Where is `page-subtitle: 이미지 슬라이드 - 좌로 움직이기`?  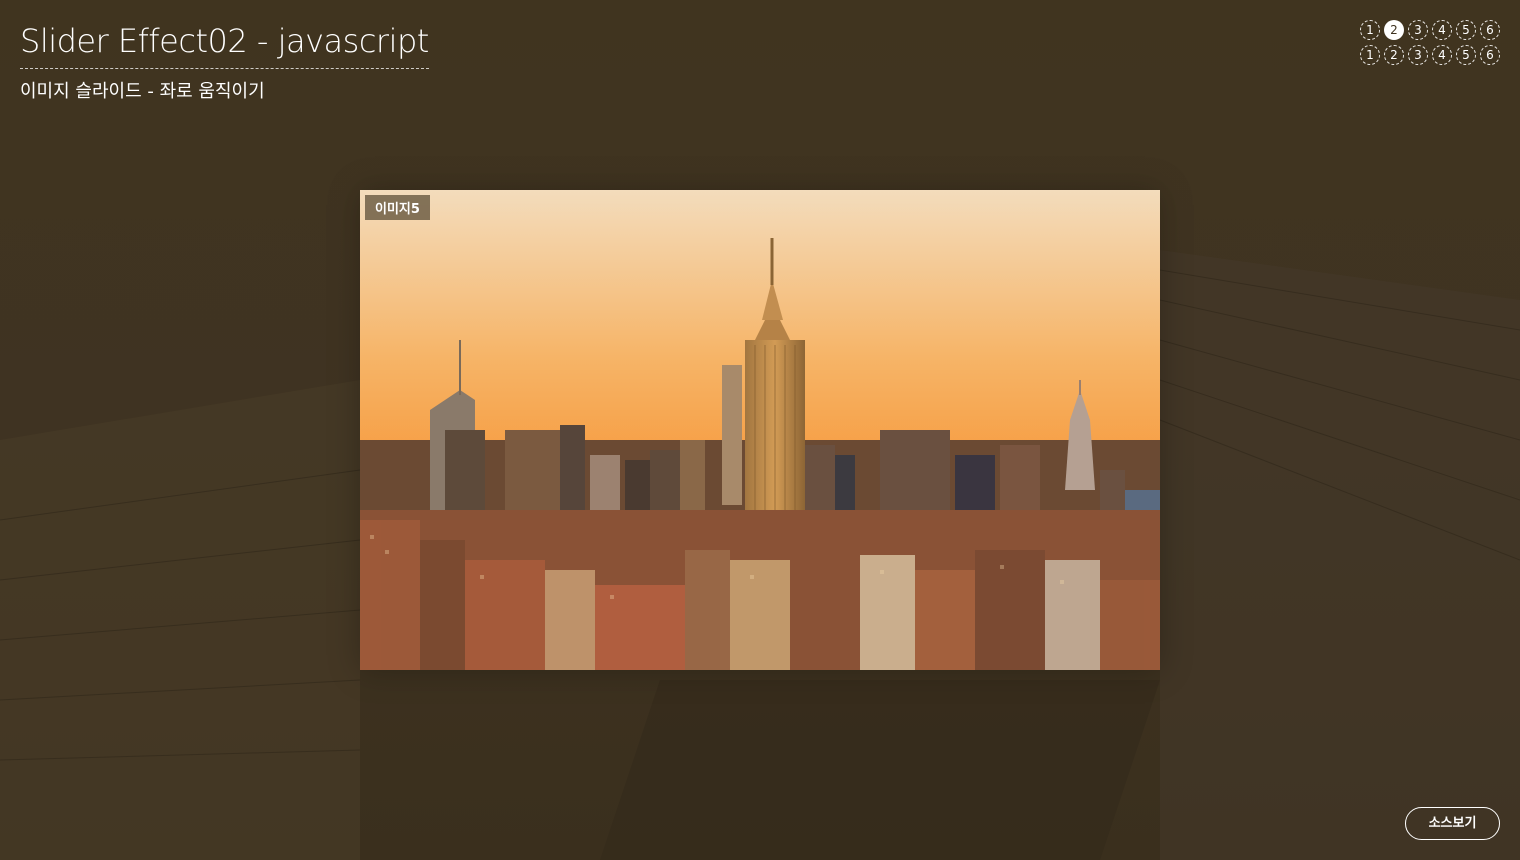 page-subtitle: 이미지 슬라이드 - 좌로 움직이기 is located at coordinates (142, 91).